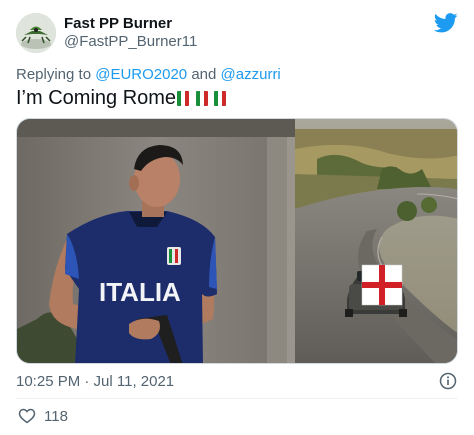 Image resolution: width=474 pixels, height=435 pixels. Describe the element at coordinates (27, 416) in the screenshot. I see `heart-icon` at that location.